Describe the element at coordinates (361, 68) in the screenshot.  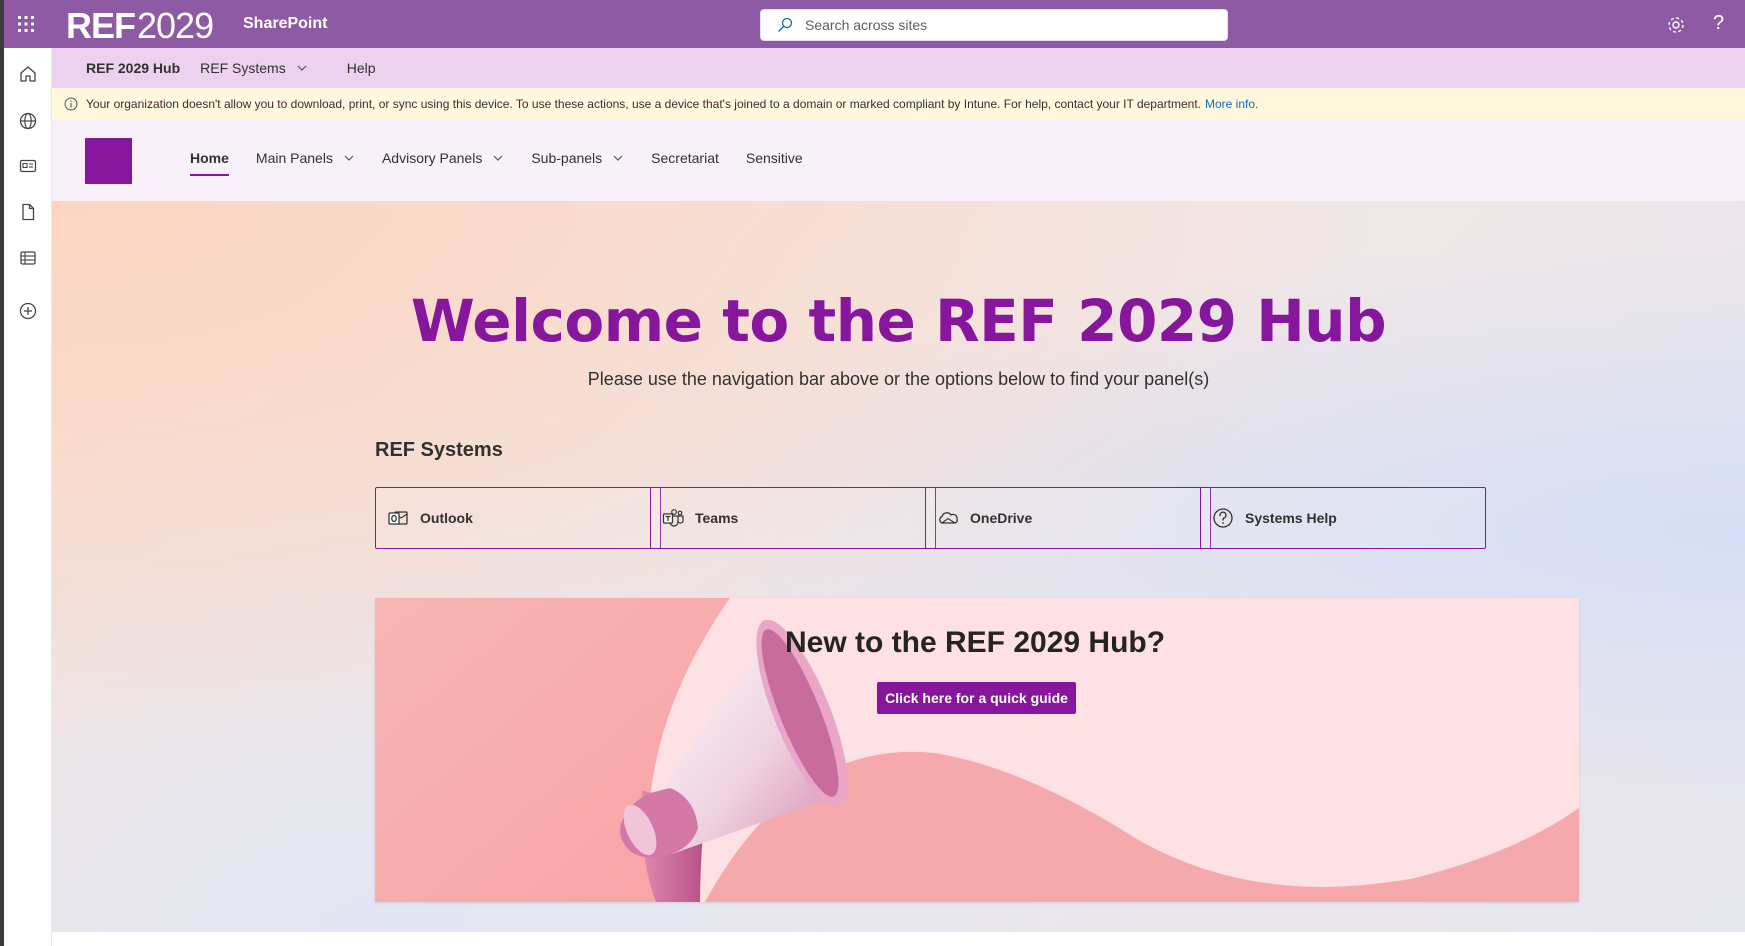
I see `hub-nav-help: Help` at that location.